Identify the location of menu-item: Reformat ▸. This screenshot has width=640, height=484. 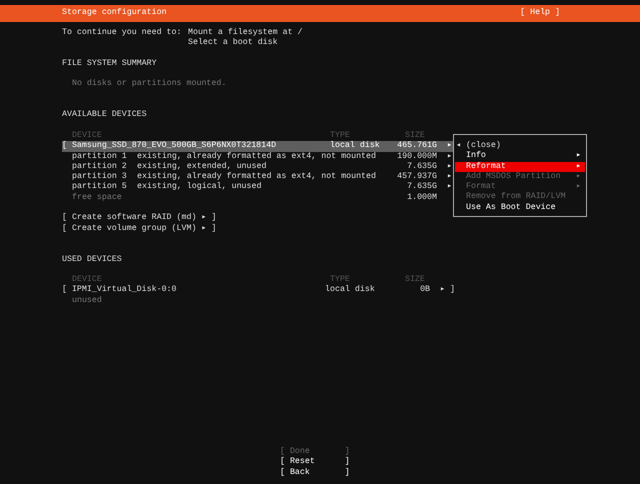
(520, 167).